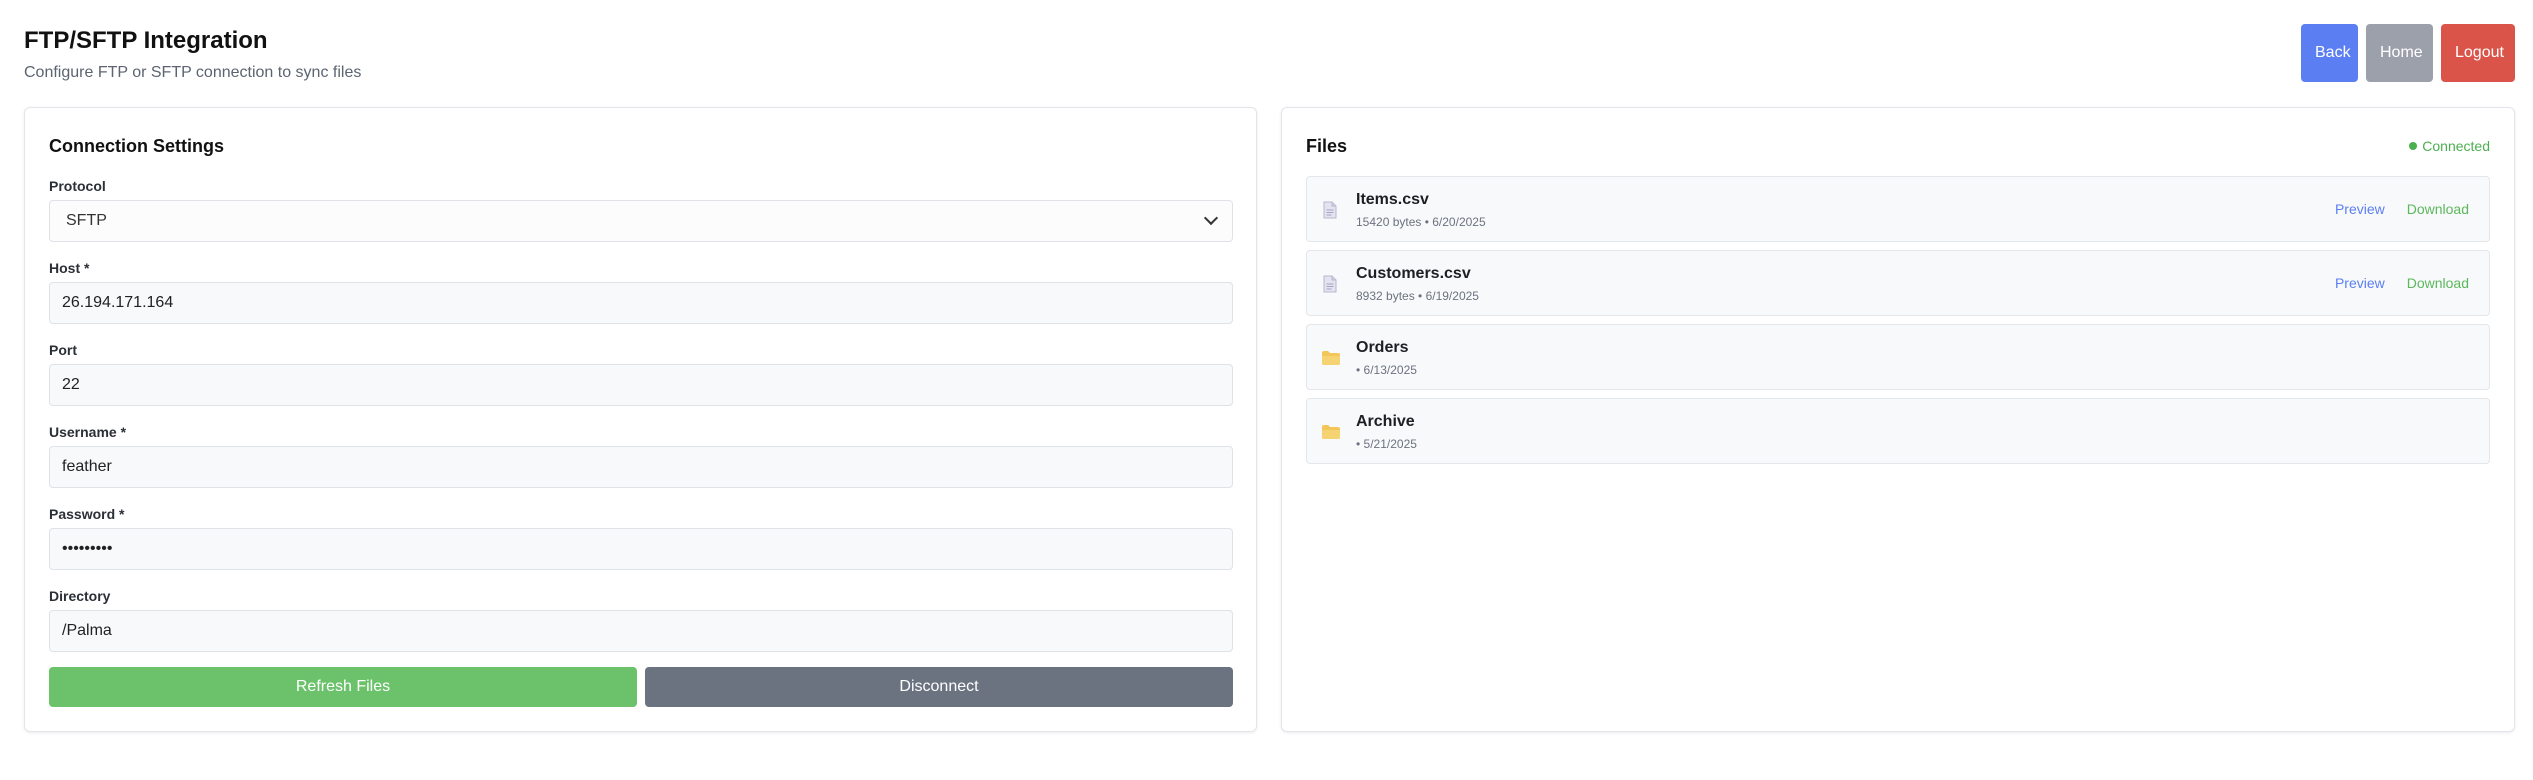 This screenshot has width=2533, height=780. I want to click on connection-status: Connected, so click(2449, 146).